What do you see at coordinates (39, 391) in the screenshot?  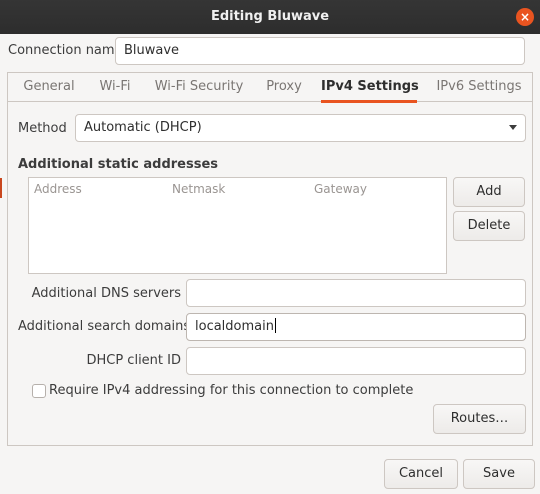 I see `require-ipv4-checkbox` at bounding box center [39, 391].